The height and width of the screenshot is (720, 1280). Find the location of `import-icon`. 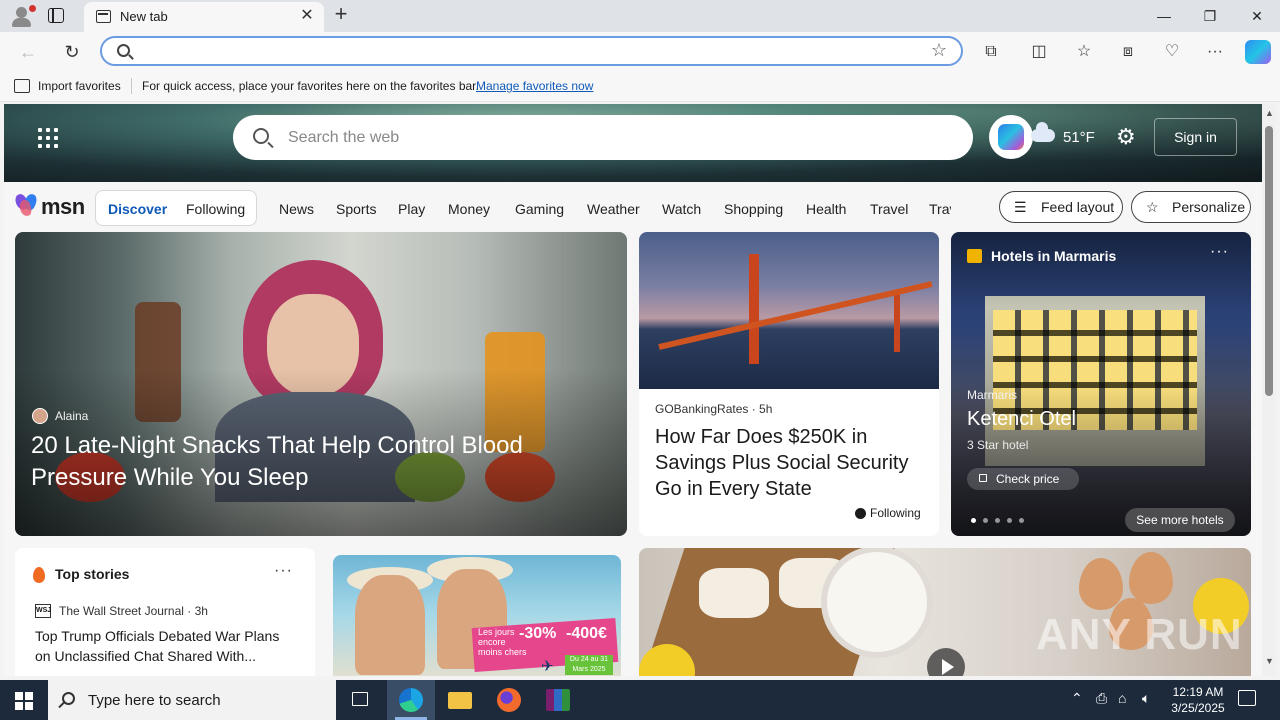

import-icon is located at coordinates (22, 86).